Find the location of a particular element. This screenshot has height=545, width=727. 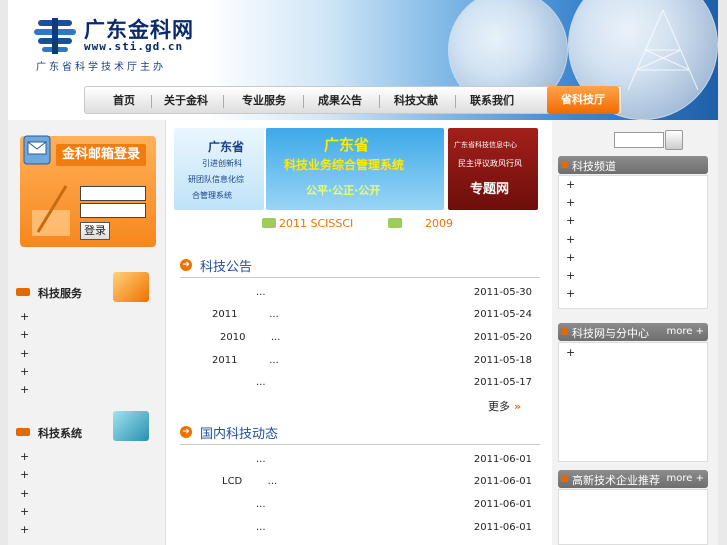

nav-home: 首页 is located at coordinates (124, 101).